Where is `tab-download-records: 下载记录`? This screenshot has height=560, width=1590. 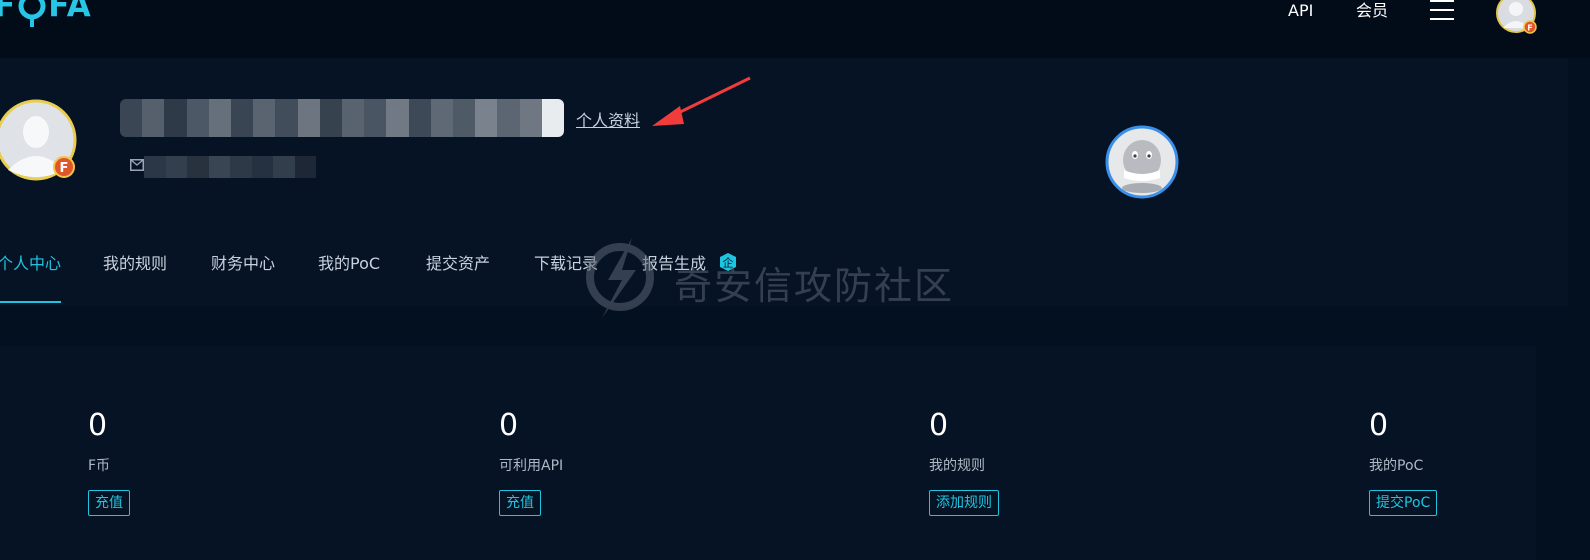
tab-download-records: 下载记录 is located at coordinates (566, 264).